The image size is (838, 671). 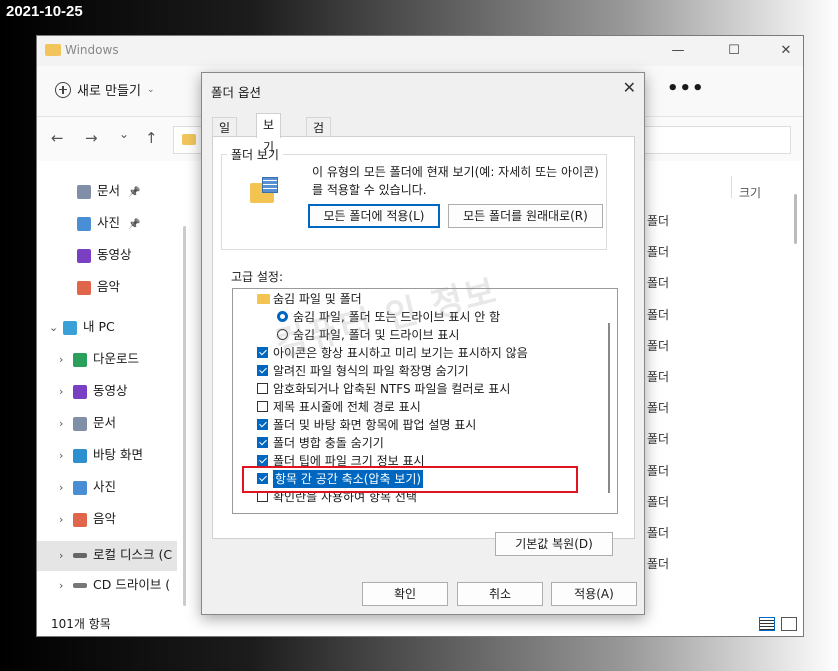 What do you see at coordinates (257, 277) in the screenshot?
I see `advanced-settings-label: 고급 설정:` at bounding box center [257, 277].